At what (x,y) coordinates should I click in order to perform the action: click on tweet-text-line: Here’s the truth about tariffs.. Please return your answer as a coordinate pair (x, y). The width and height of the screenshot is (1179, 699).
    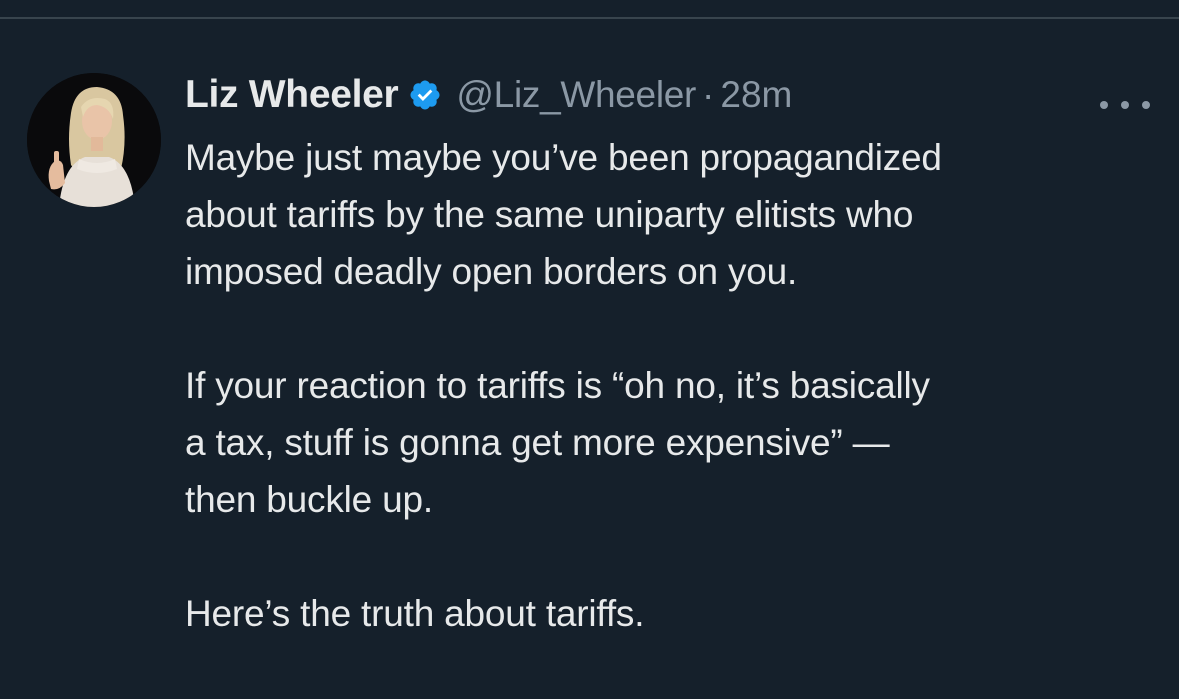
    Looking at the image, I should click on (415, 613).